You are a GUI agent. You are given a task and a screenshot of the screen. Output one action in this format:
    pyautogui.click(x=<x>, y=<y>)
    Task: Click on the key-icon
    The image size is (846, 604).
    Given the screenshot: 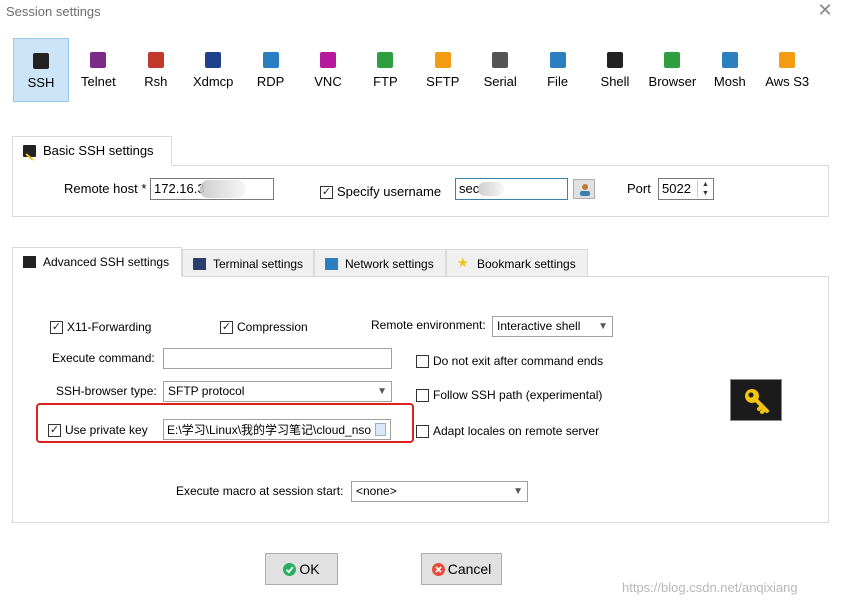 What is the action you would take?
    pyautogui.click(x=757, y=402)
    